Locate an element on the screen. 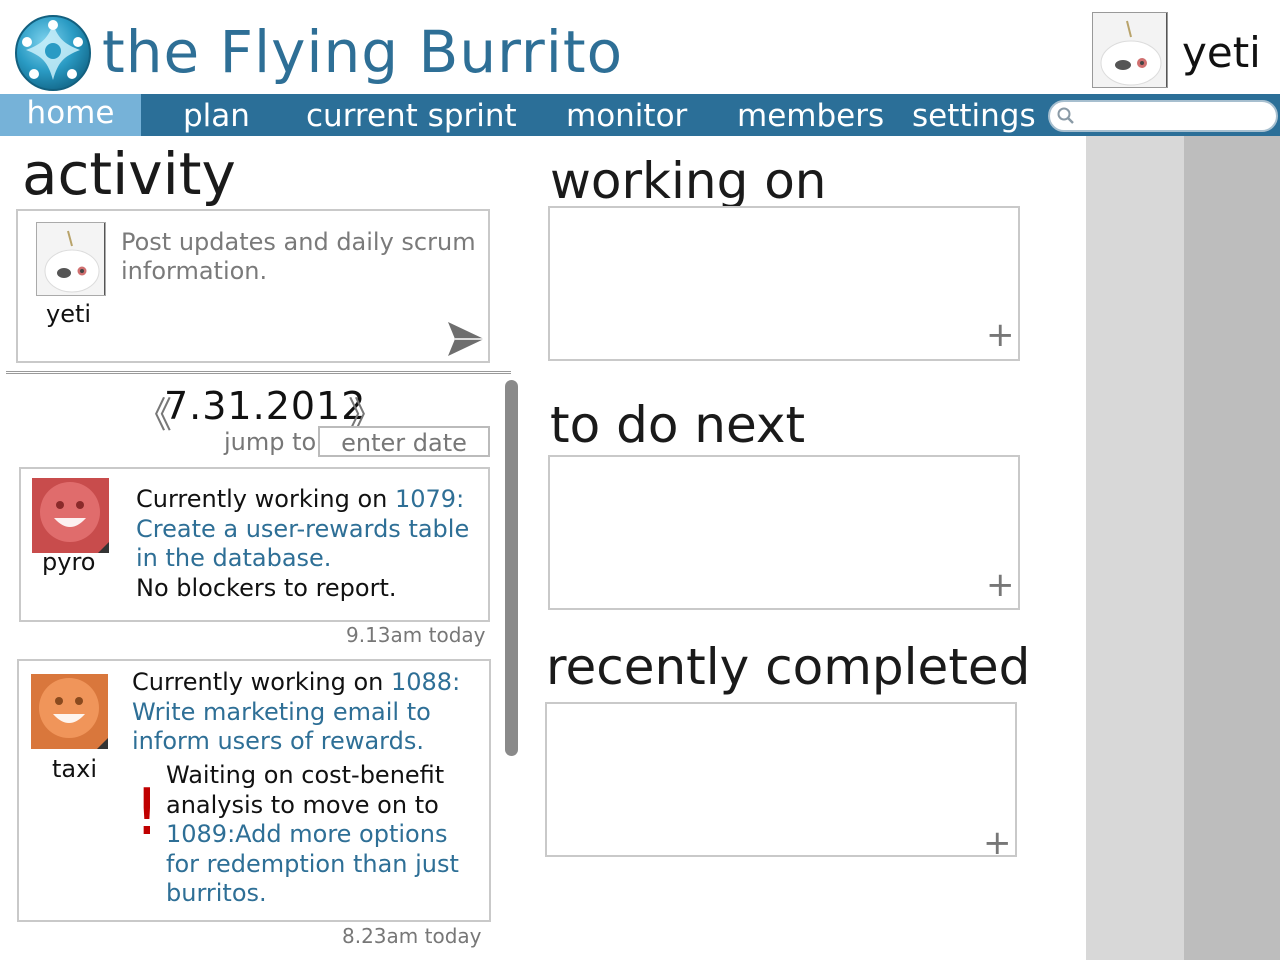 The width and height of the screenshot is (1280, 960). side-panel-dark is located at coordinates (1232, 548).